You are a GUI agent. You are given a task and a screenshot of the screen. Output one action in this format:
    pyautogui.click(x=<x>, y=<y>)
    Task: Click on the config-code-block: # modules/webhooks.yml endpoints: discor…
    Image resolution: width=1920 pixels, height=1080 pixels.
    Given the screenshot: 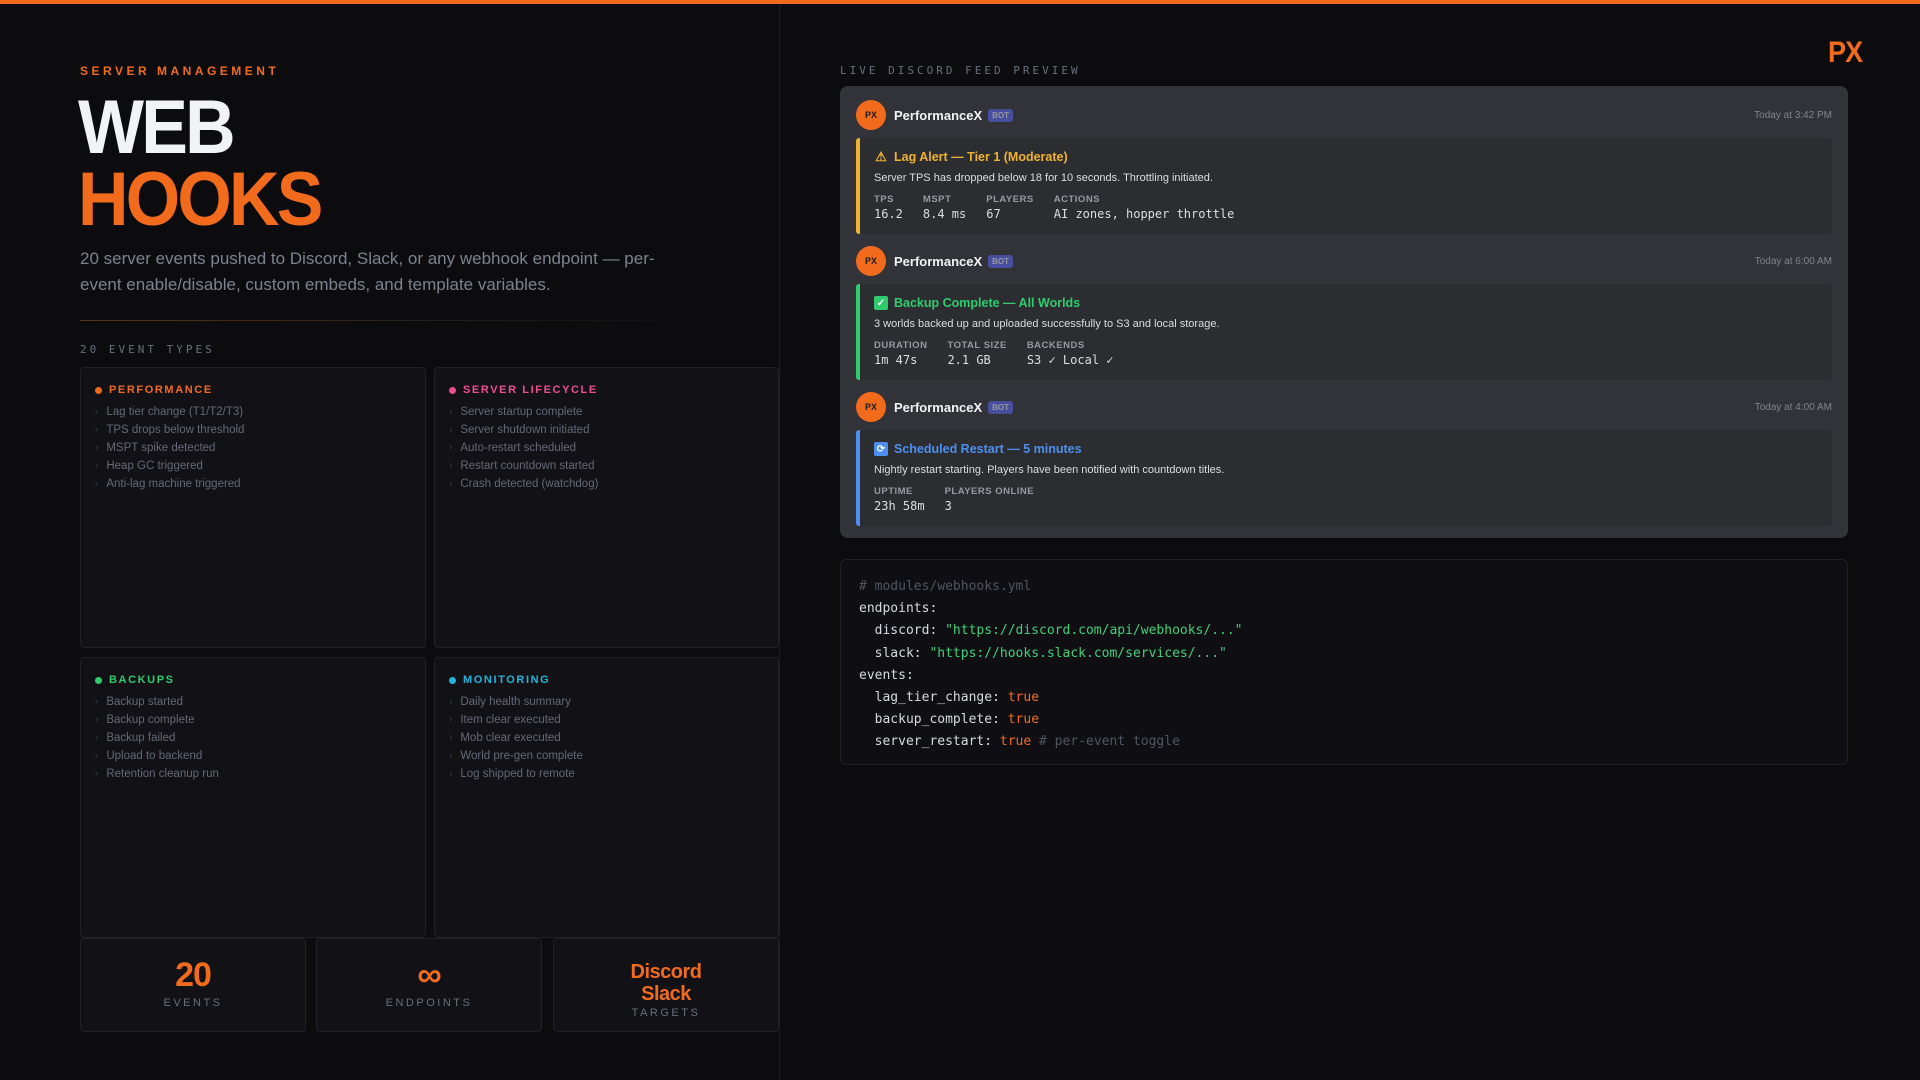 What is the action you would take?
    pyautogui.click(x=1344, y=662)
    